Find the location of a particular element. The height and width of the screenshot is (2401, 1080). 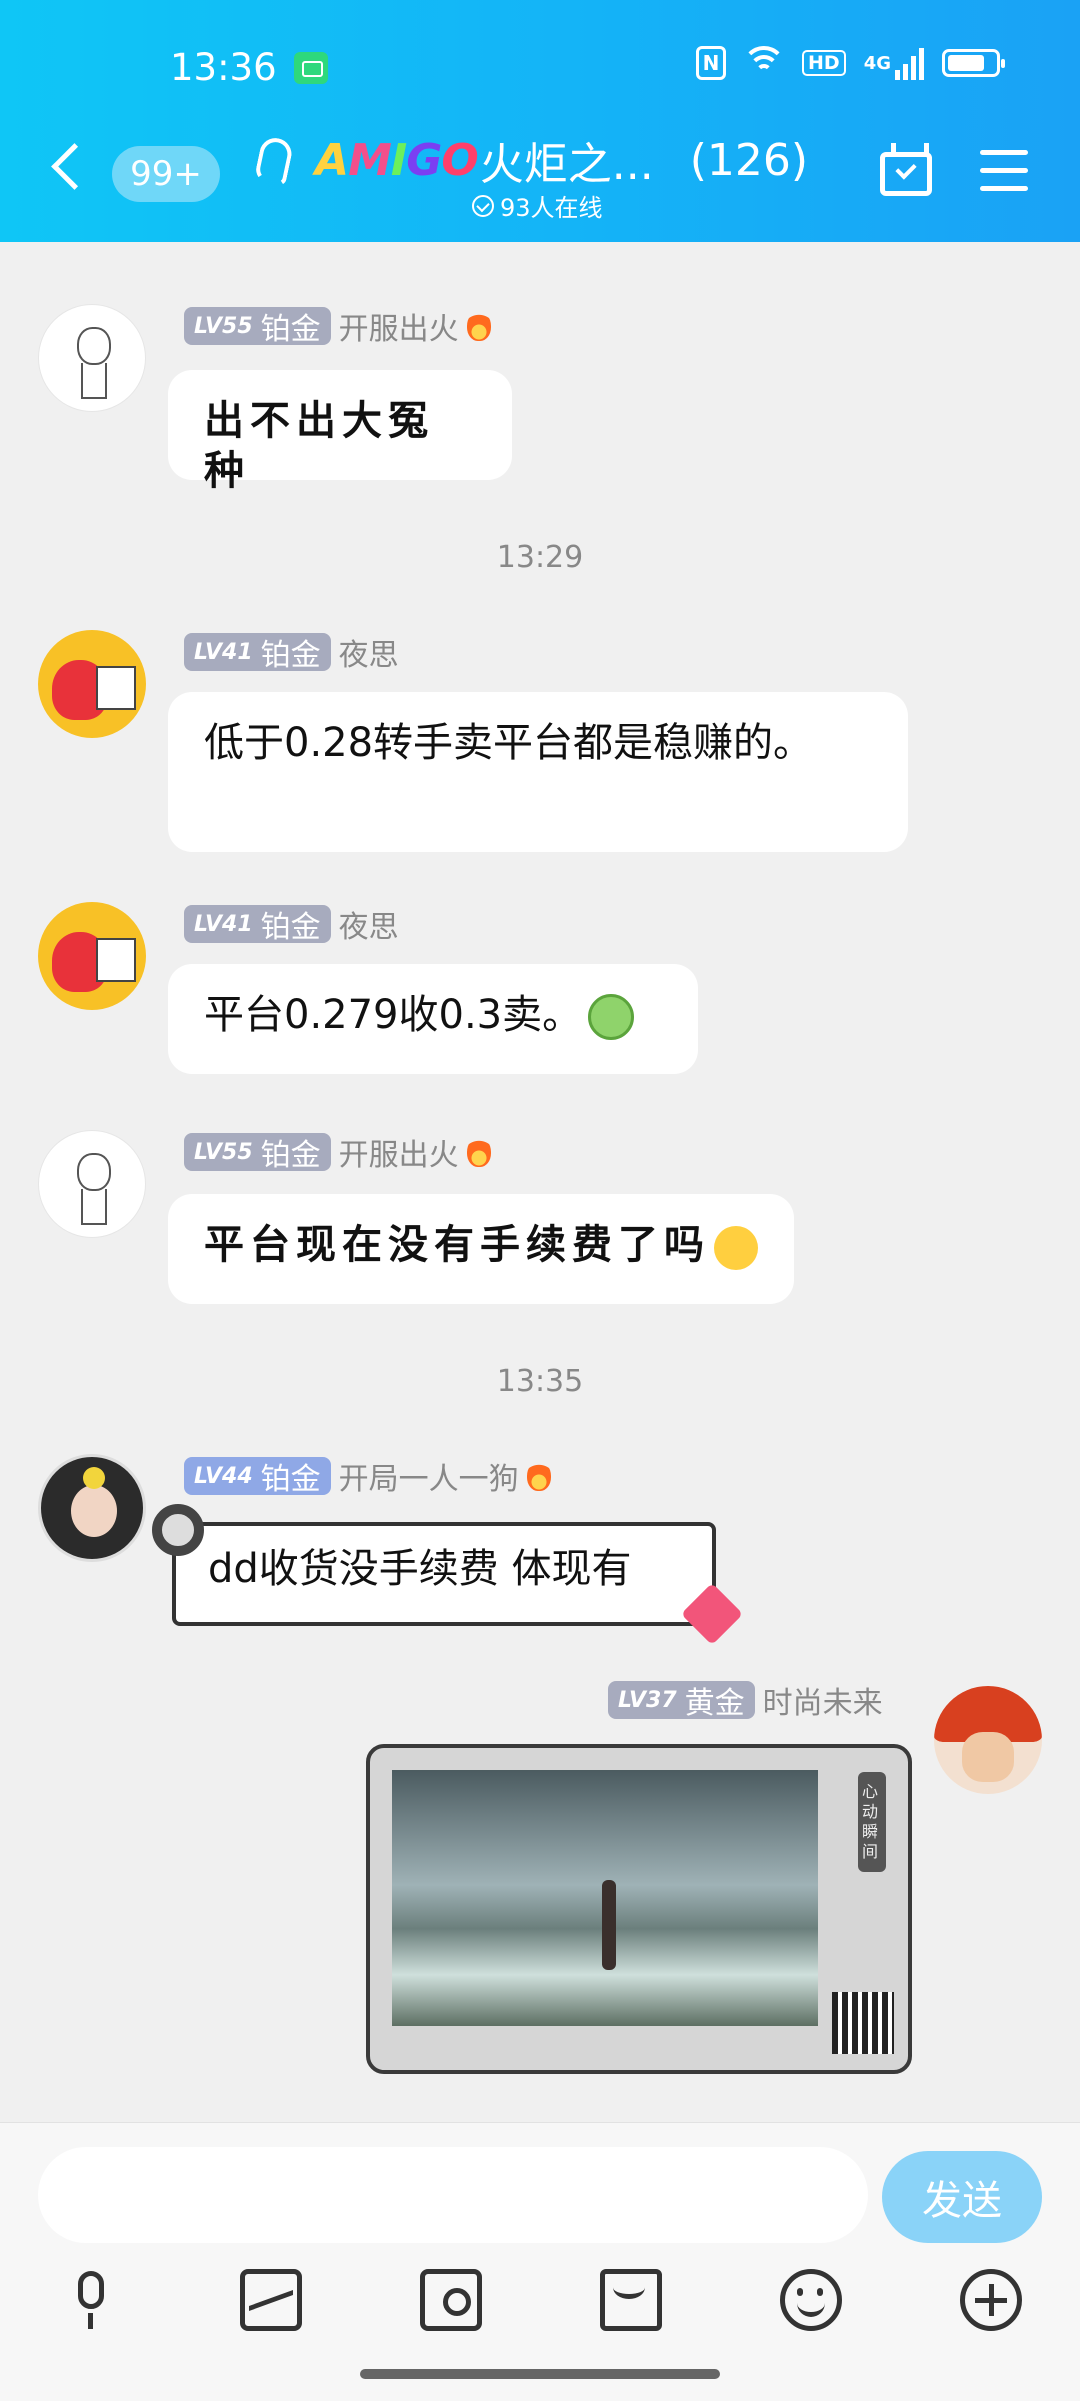

status-time: 13:36 is located at coordinates (223, 67).